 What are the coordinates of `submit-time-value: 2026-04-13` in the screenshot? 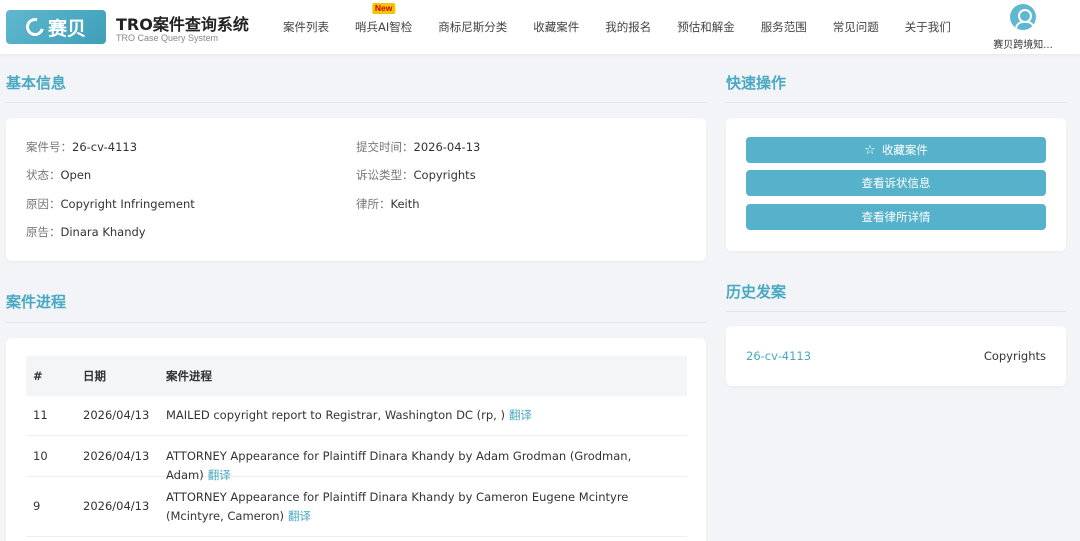 It's located at (447, 147).